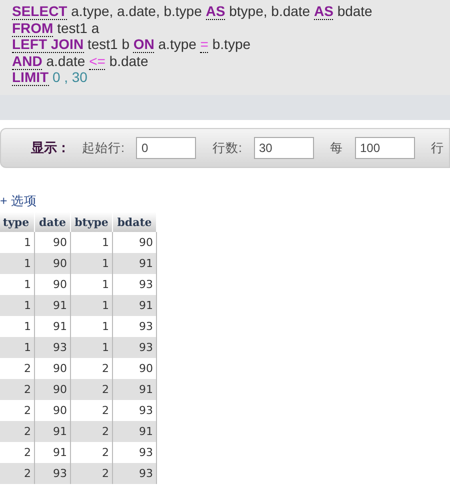 The width and height of the screenshot is (450, 493). What do you see at coordinates (269, 11) in the screenshot?
I see `sql-text: btype, b.date` at bounding box center [269, 11].